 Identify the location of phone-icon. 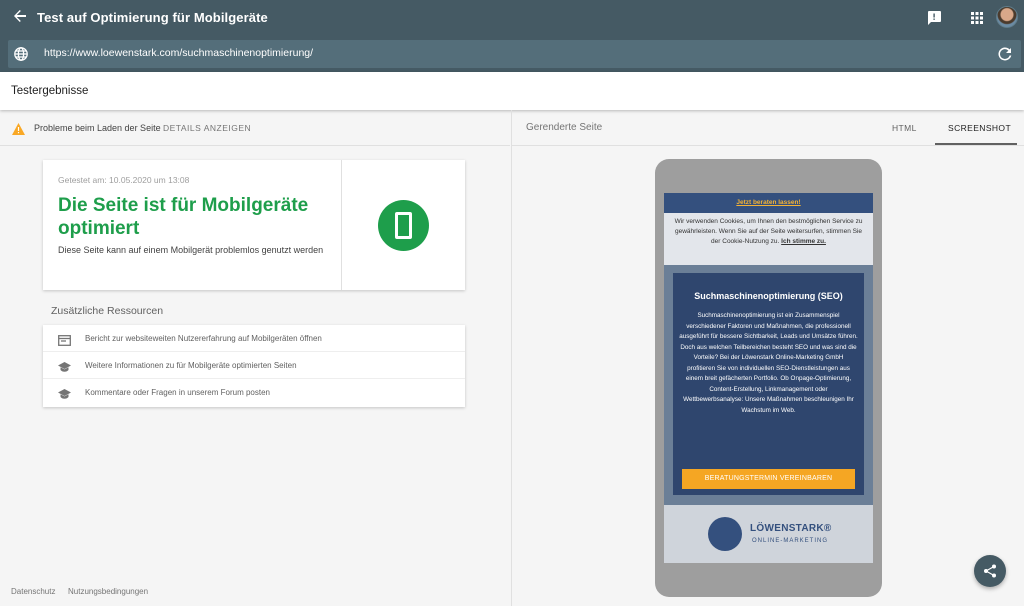
(403, 225).